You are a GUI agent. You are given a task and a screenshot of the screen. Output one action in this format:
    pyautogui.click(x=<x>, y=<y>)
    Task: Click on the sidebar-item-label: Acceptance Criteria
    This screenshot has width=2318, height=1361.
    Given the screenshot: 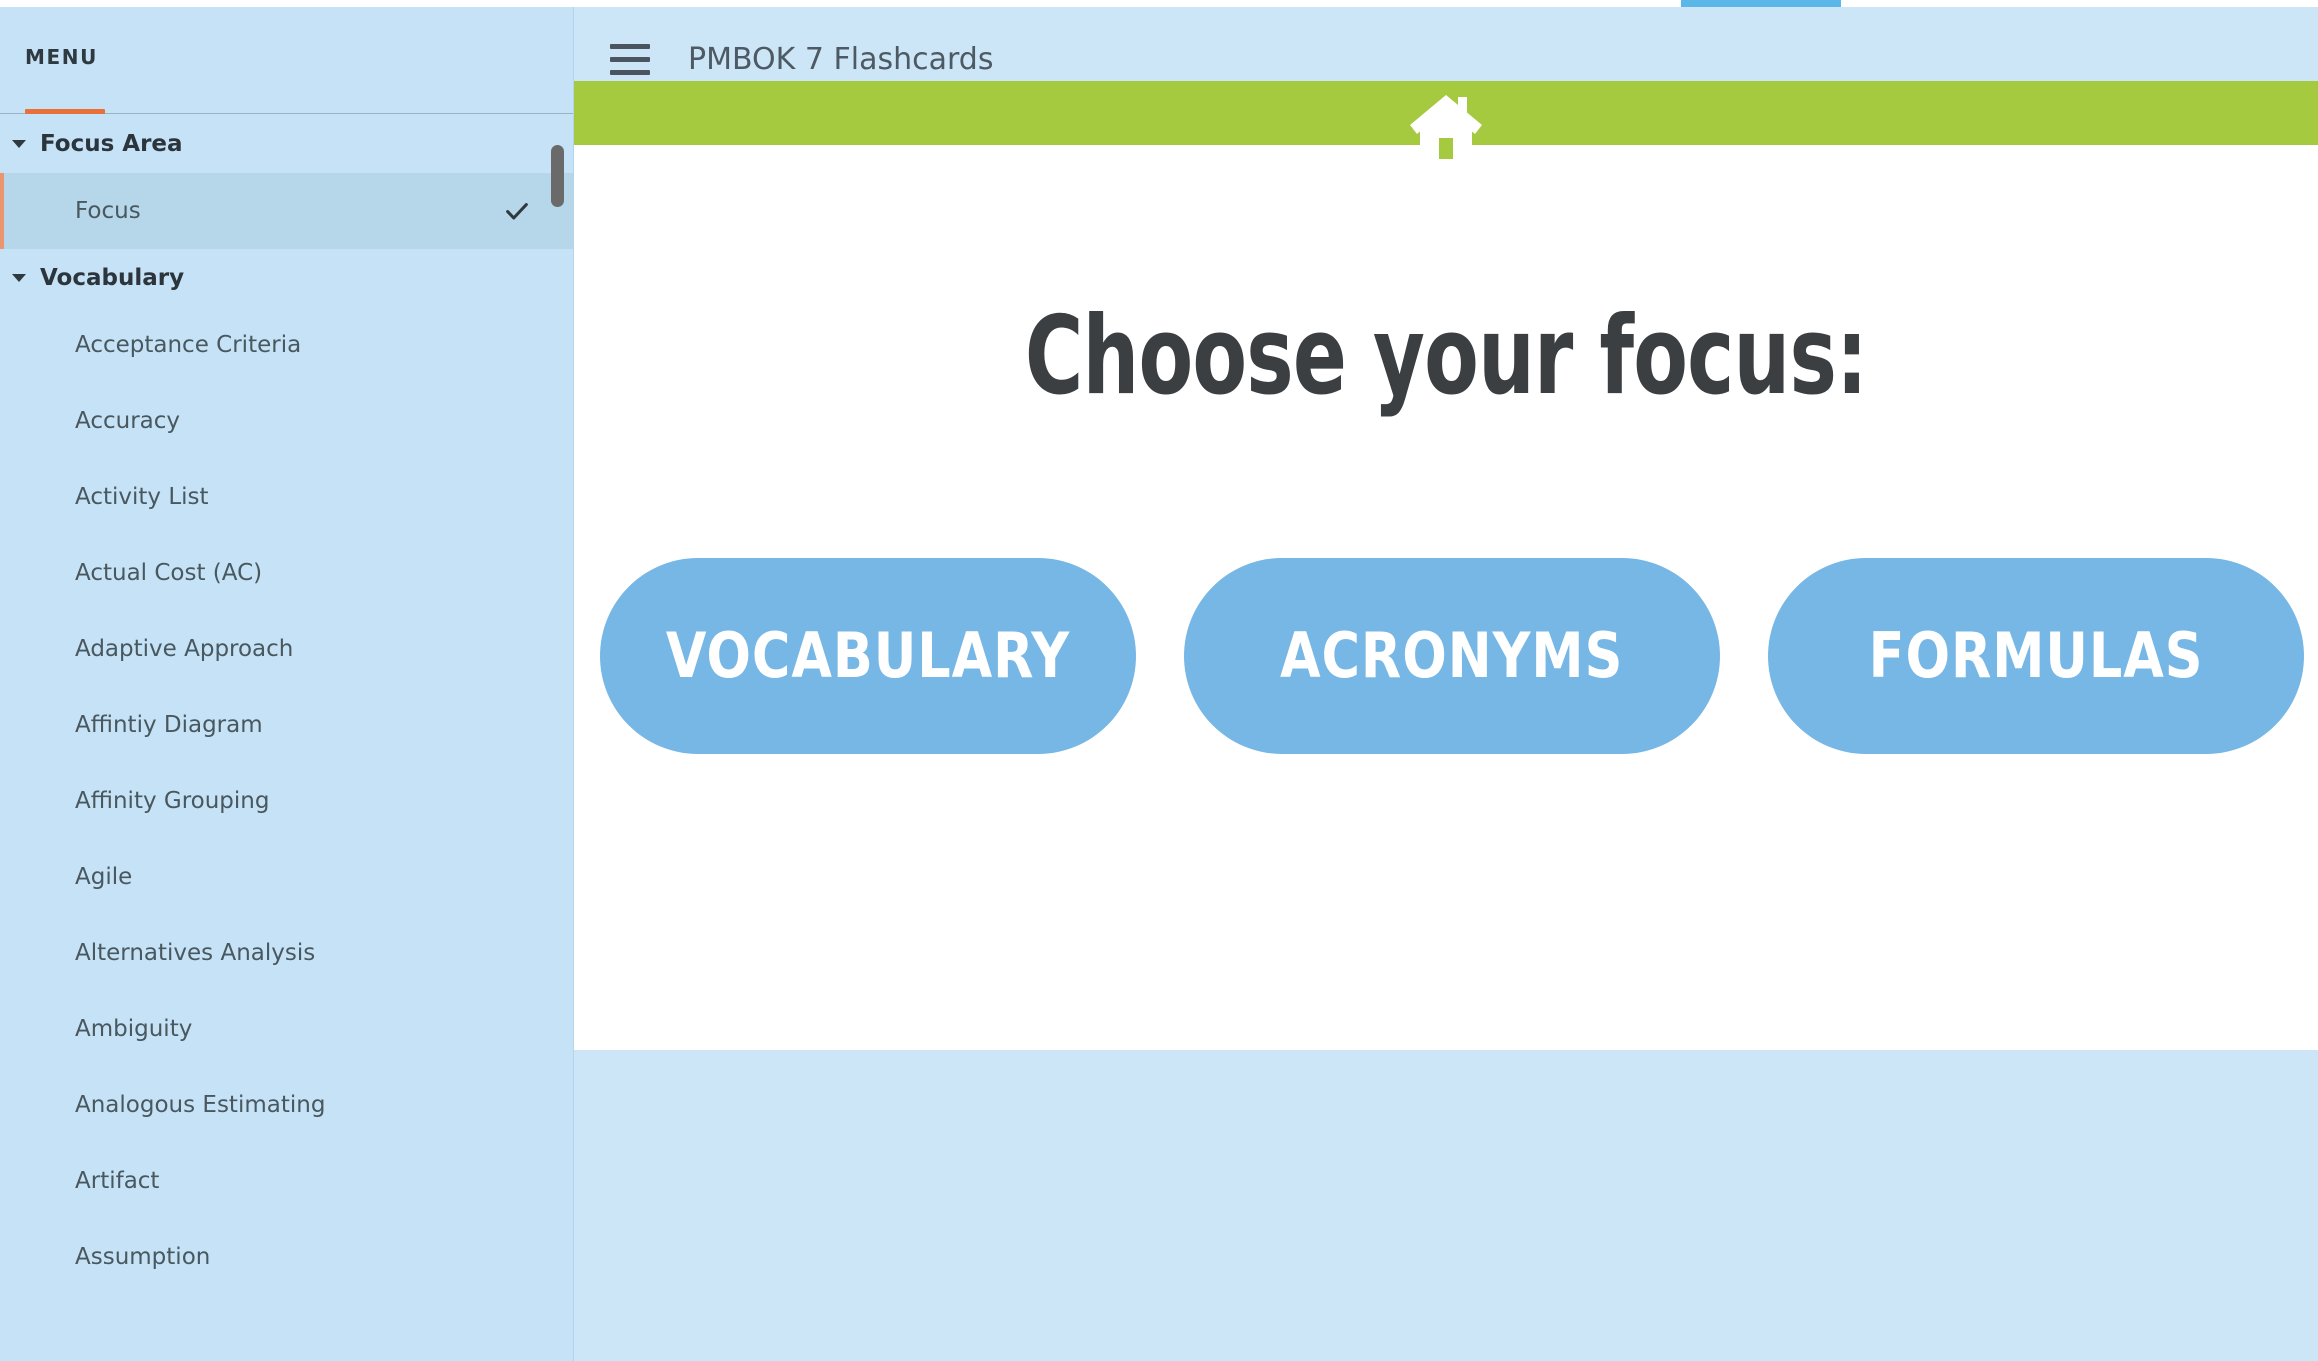 What is the action you would take?
    pyautogui.click(x=188, y=345)
    